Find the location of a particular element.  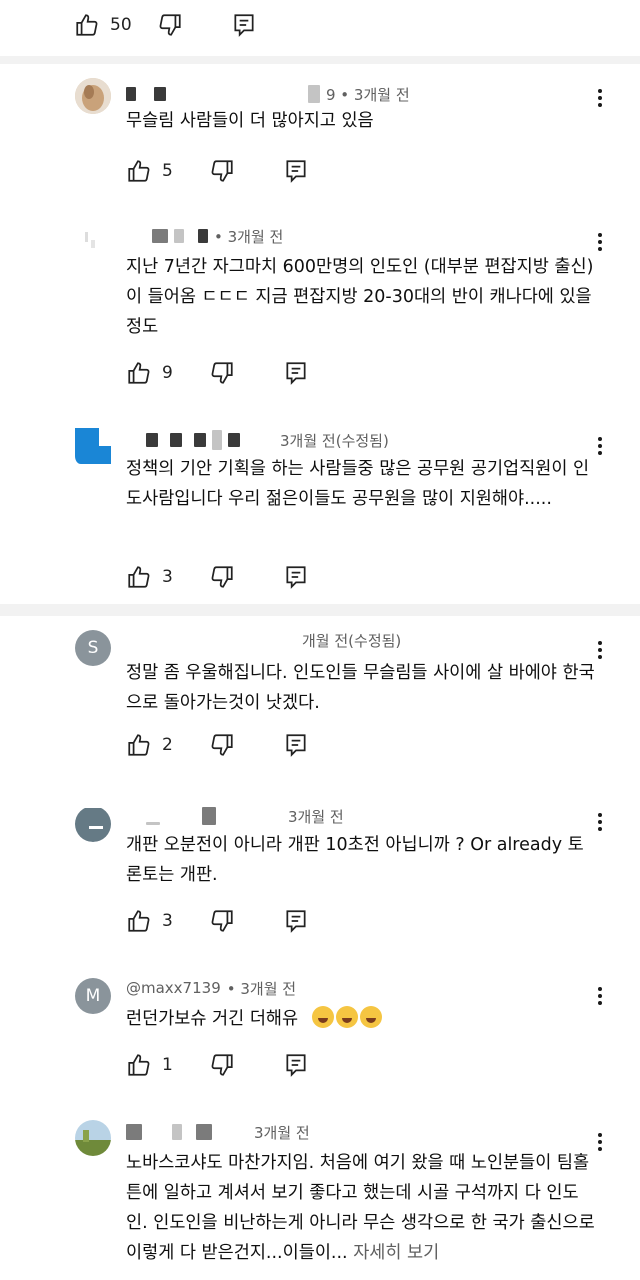

like-button: 9 is located at coordinates (149, 373).